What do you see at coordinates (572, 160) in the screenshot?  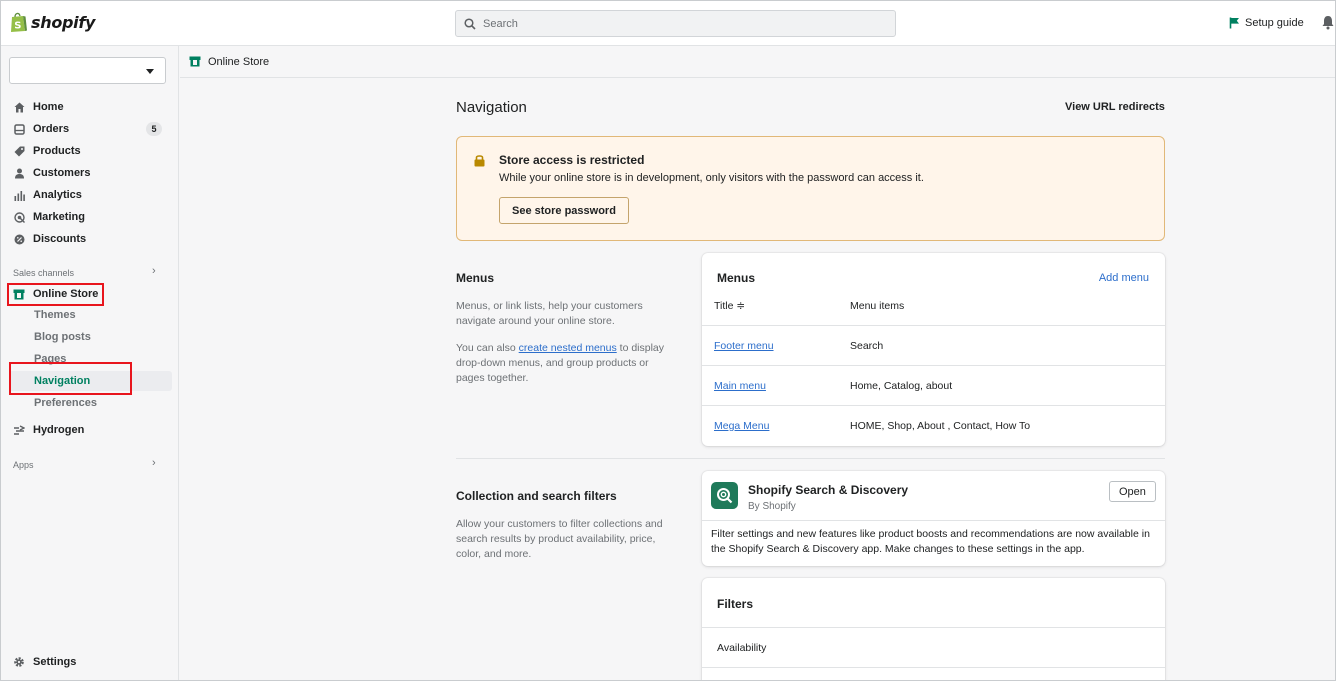 I see `banner-title: Store access is restricted` at bounding box center [572, 160].